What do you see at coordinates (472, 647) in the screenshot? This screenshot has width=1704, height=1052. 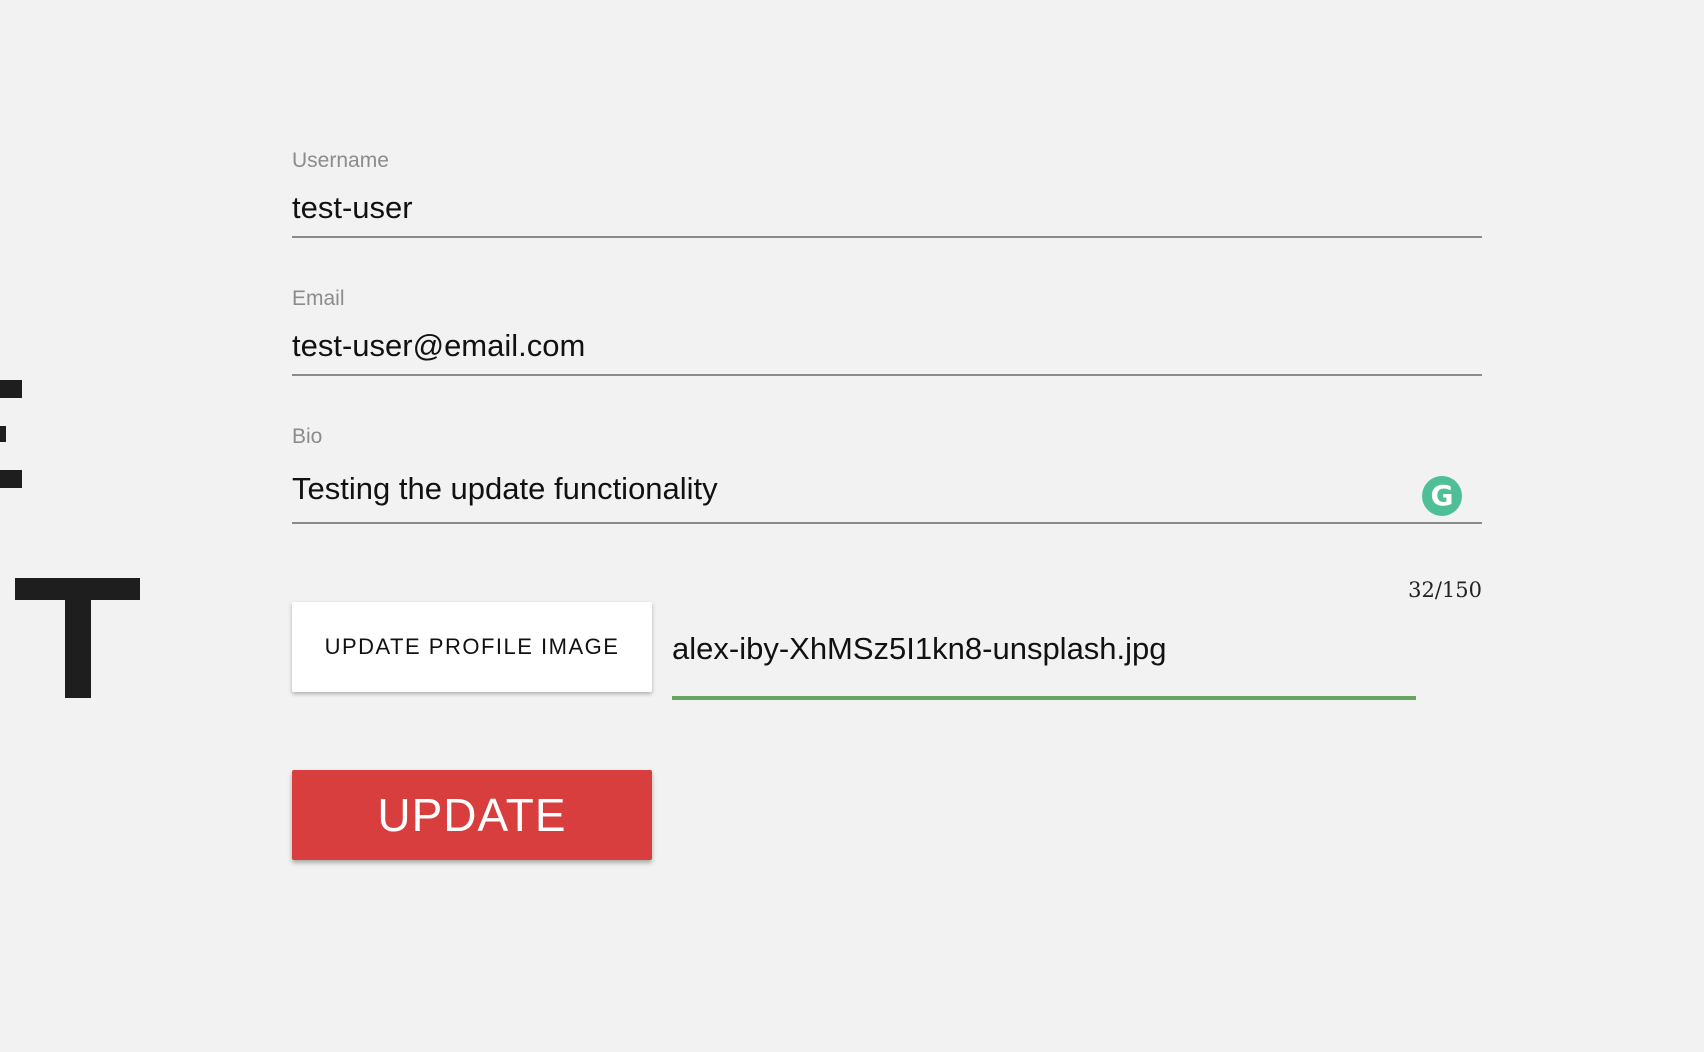 I see `update-profile-image-button: UPDATE PROFILE IMAGE` at bounding box center [472, 647].